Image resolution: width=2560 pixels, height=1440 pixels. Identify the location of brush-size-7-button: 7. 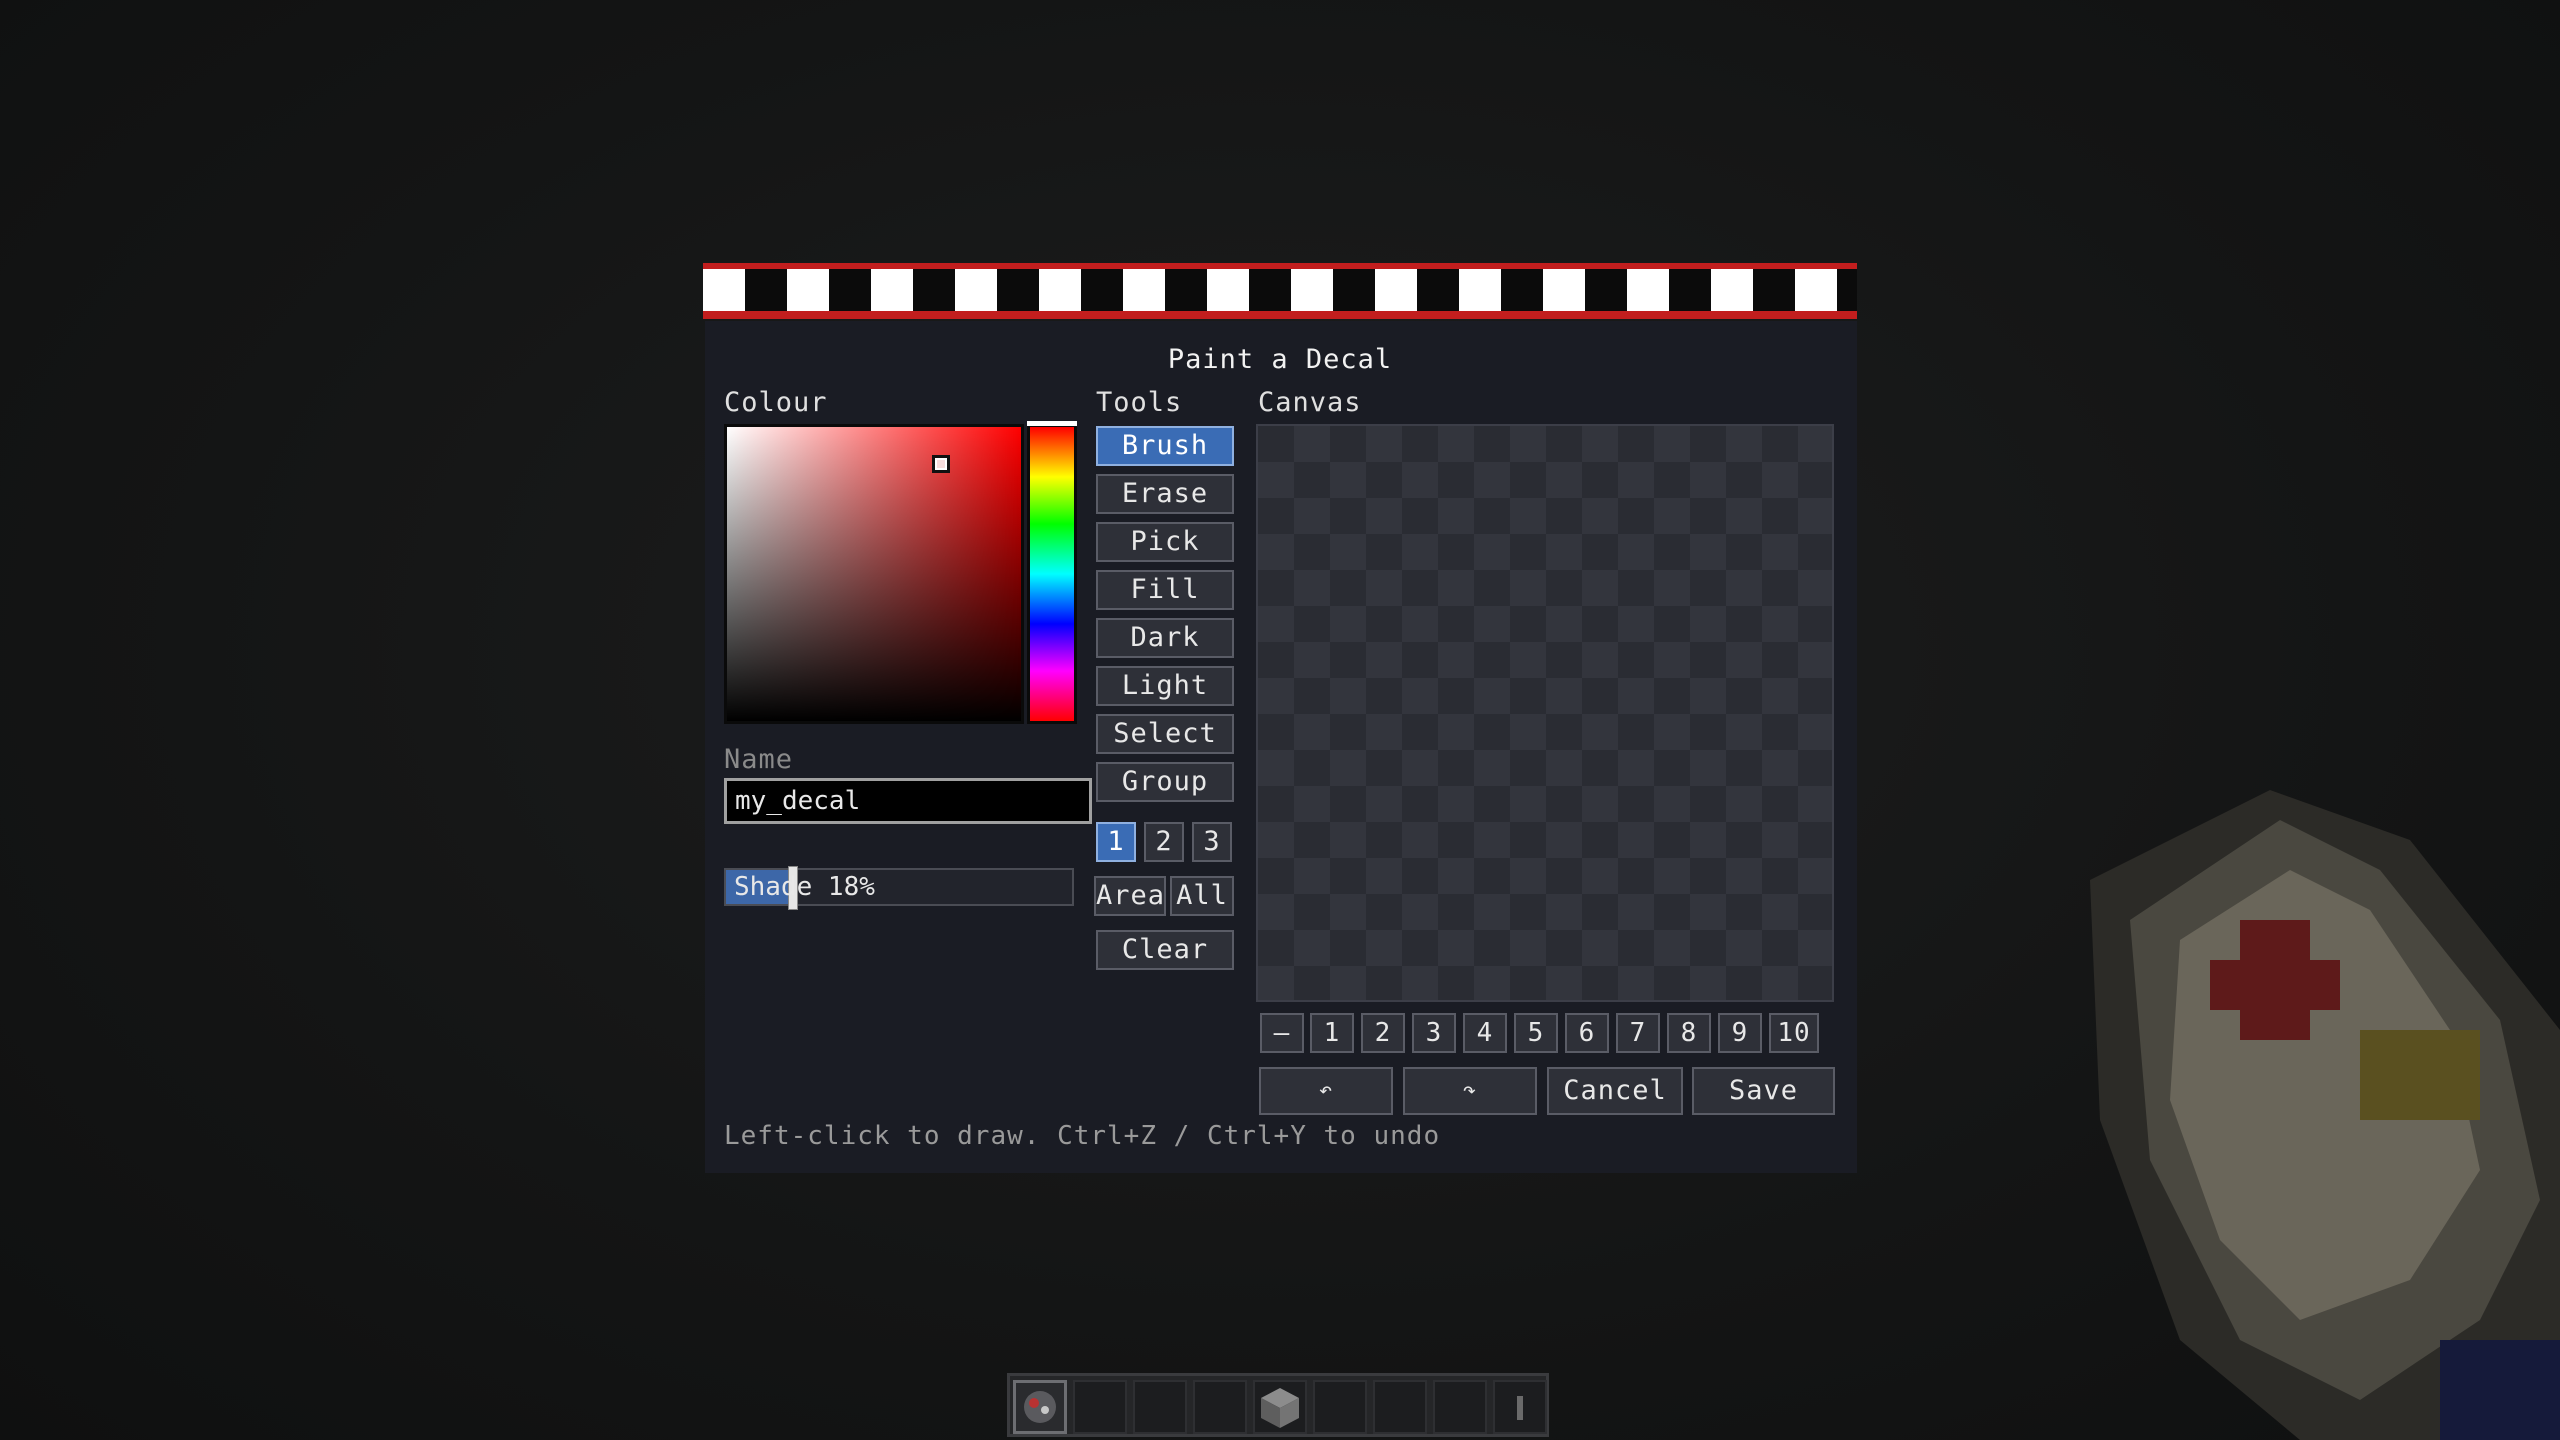
(1638, 1033).